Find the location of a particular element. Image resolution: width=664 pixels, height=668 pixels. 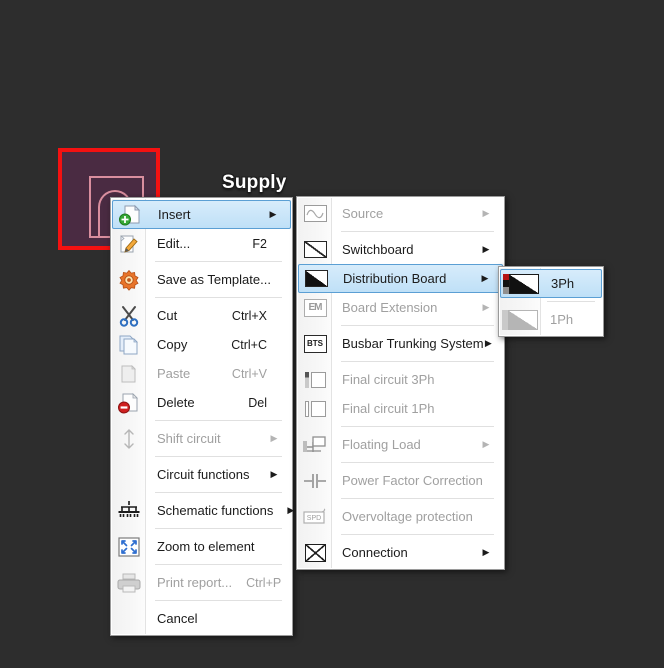

board-1ph-icon is located at coordinates (520, 320).